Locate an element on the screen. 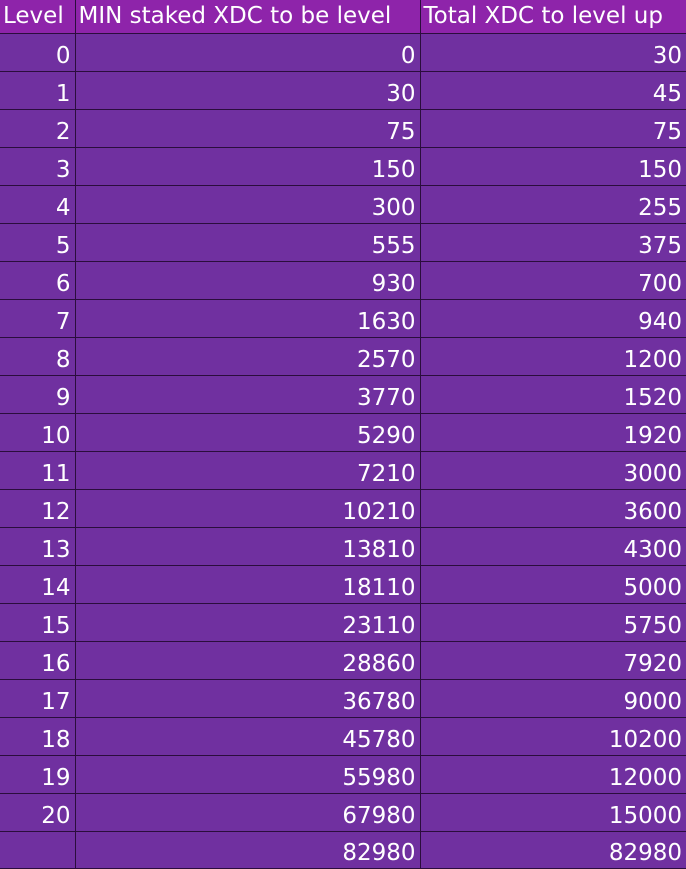 This screenshot has height=869, width=686. min-staked-cell: 5290 is located at coordinates (248, 432).